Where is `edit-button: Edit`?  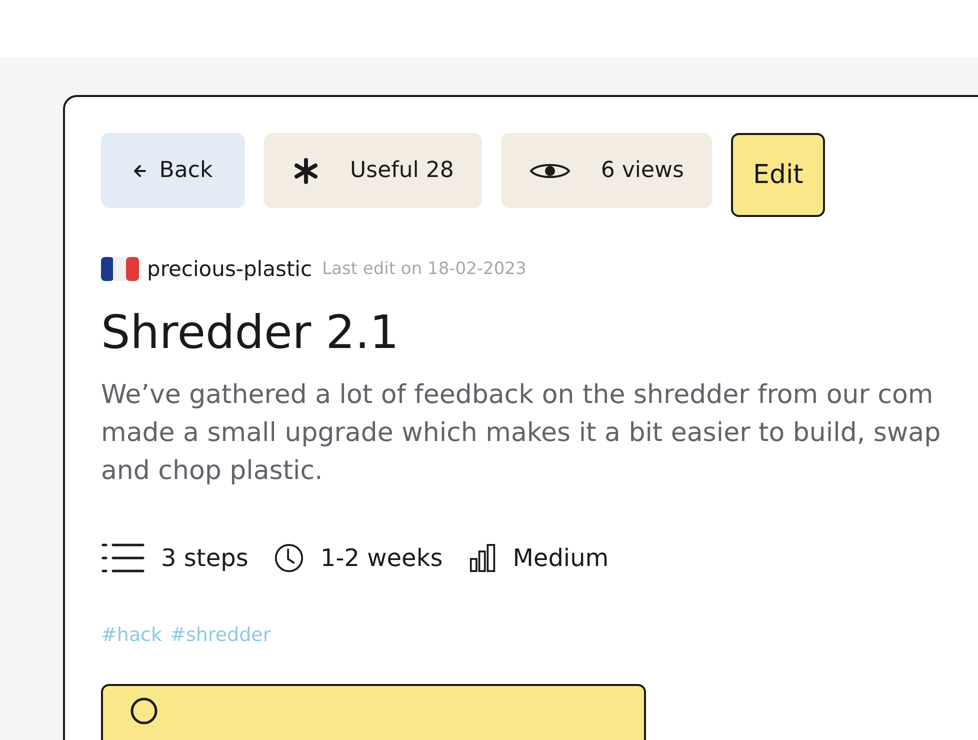
edit-button: Edit is located at coordinates (778, 175).